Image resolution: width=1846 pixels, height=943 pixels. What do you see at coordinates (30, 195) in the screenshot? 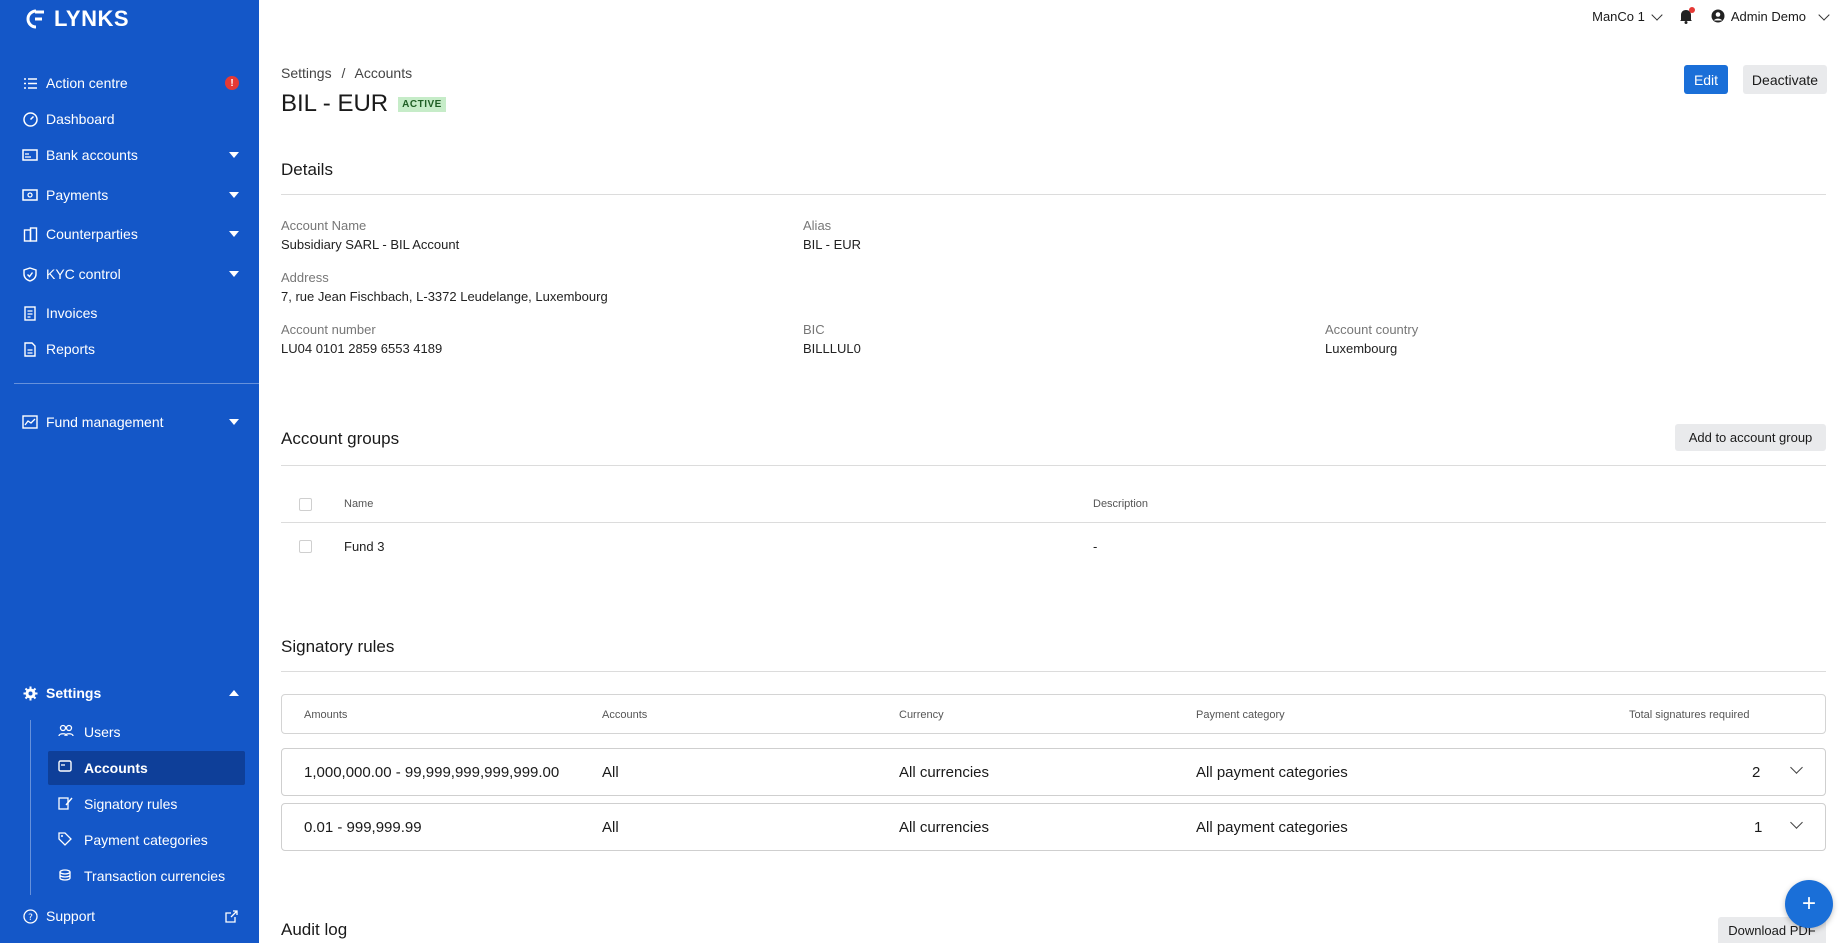
I see `payment-icon` at bounding box center [30, 195].